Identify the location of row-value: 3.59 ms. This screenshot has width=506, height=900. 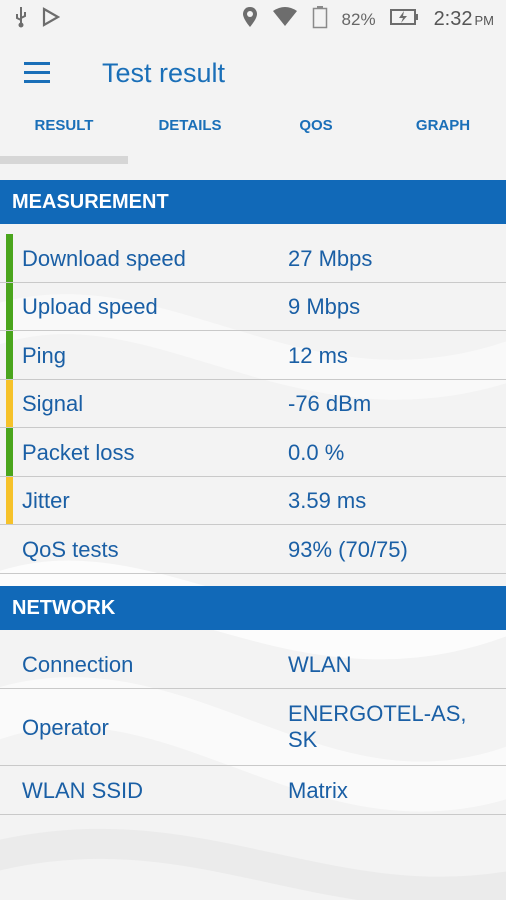
(327, 500).